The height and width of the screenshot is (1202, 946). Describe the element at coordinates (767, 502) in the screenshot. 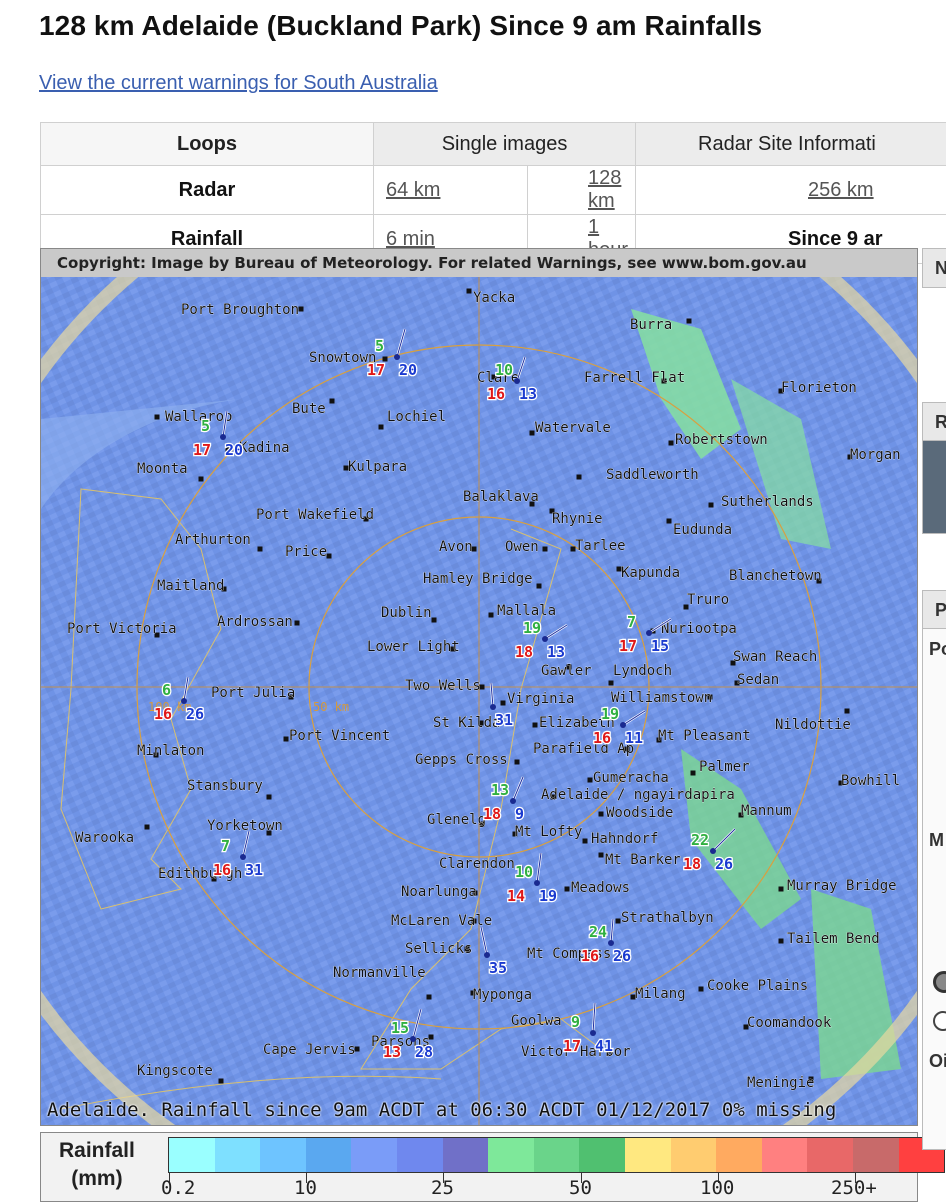

I see `town-label: Sutherlands` at that location.